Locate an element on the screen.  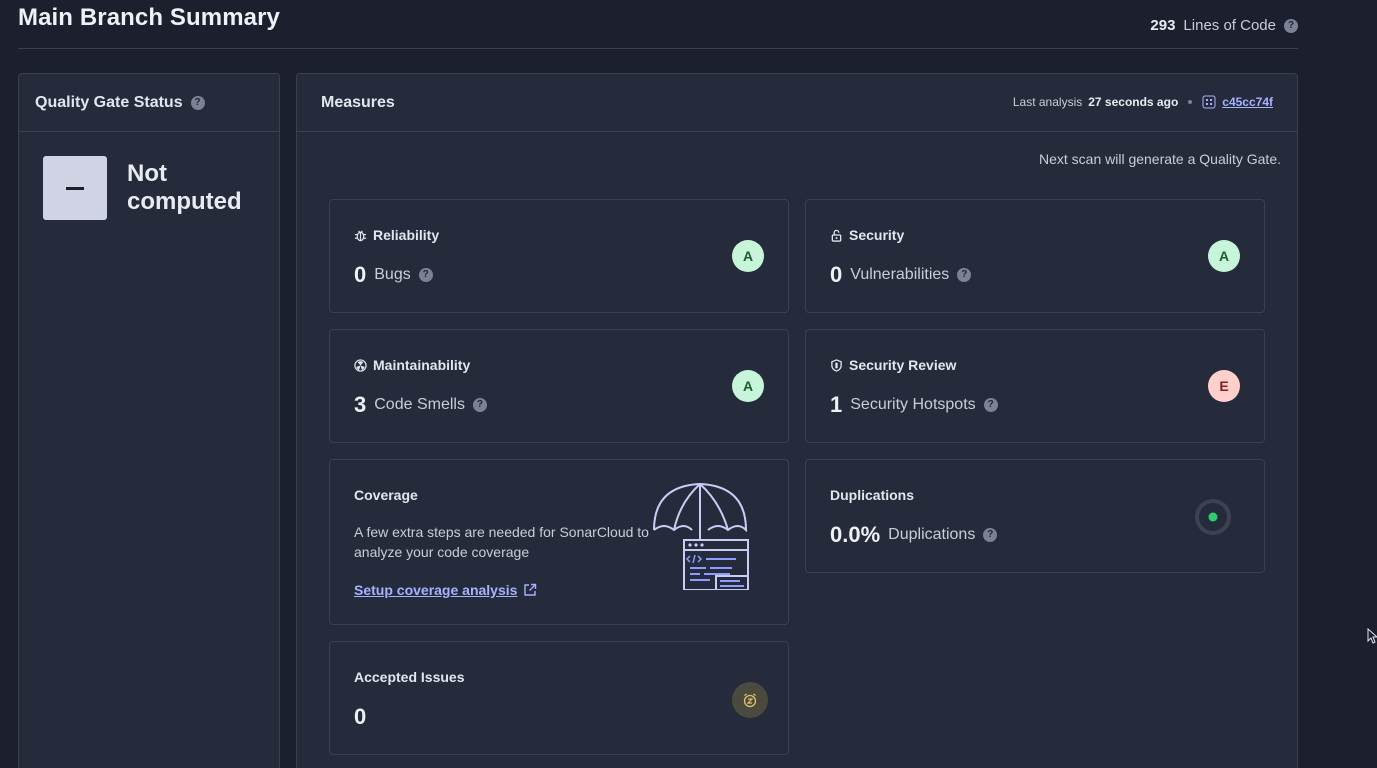
mouse-cursor-icon is located at coordinates (1372, 636).